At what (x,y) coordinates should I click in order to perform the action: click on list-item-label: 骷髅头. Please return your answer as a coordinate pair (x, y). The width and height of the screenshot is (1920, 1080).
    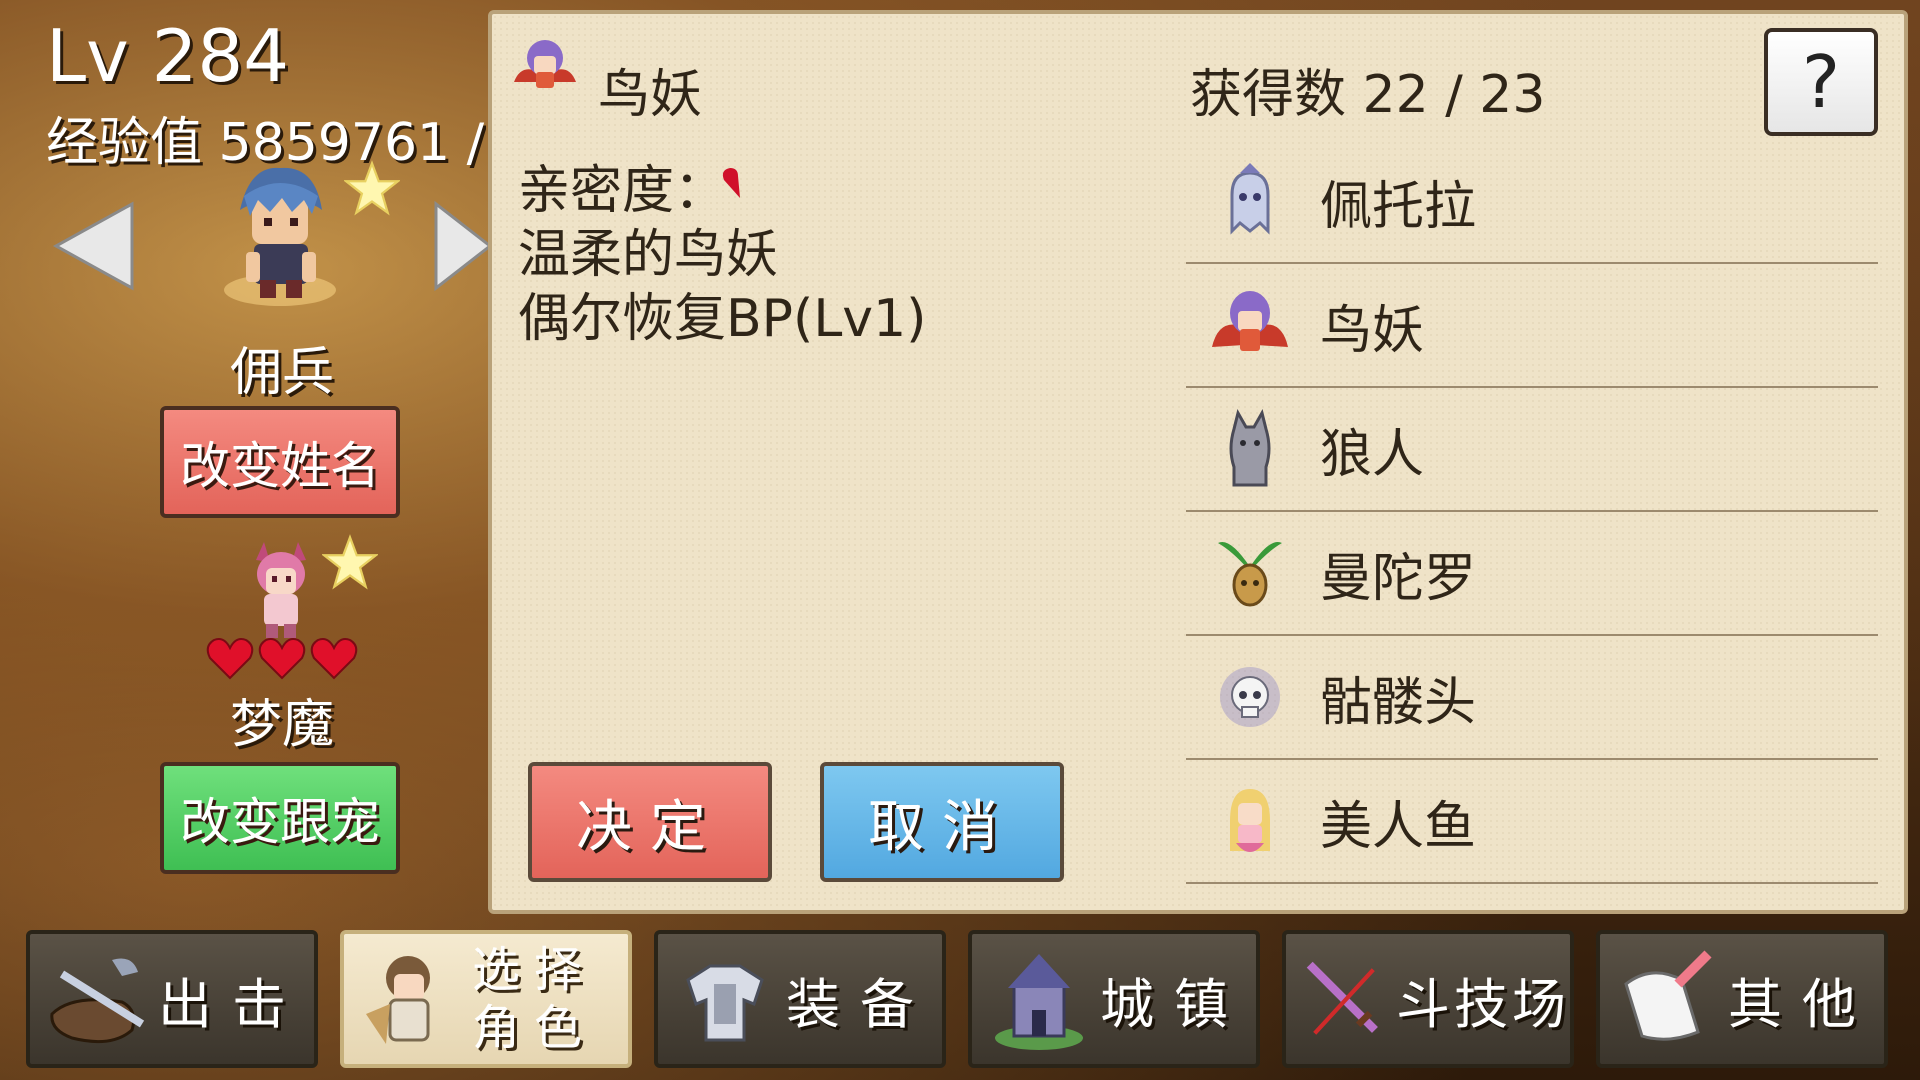
    Looking at the image, I should click on (1398, 702).